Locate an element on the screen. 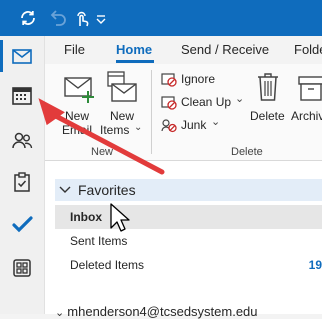 Image resolution: width=322 pixels, height=319 pixels. ignore-button: Ignore is located at coordinates (191, 79).